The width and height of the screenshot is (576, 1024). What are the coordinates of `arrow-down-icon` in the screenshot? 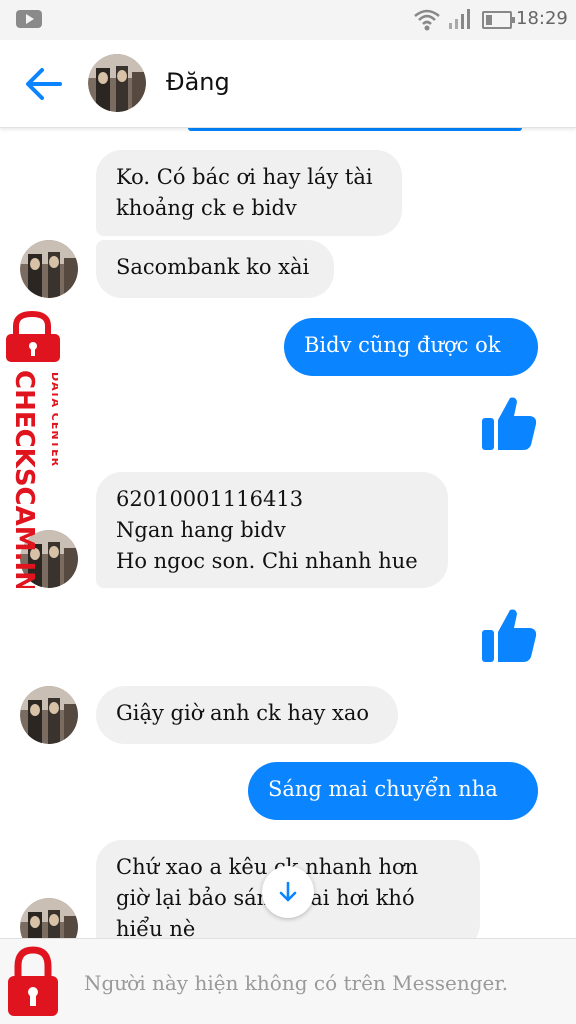 It's located at (288, 891).